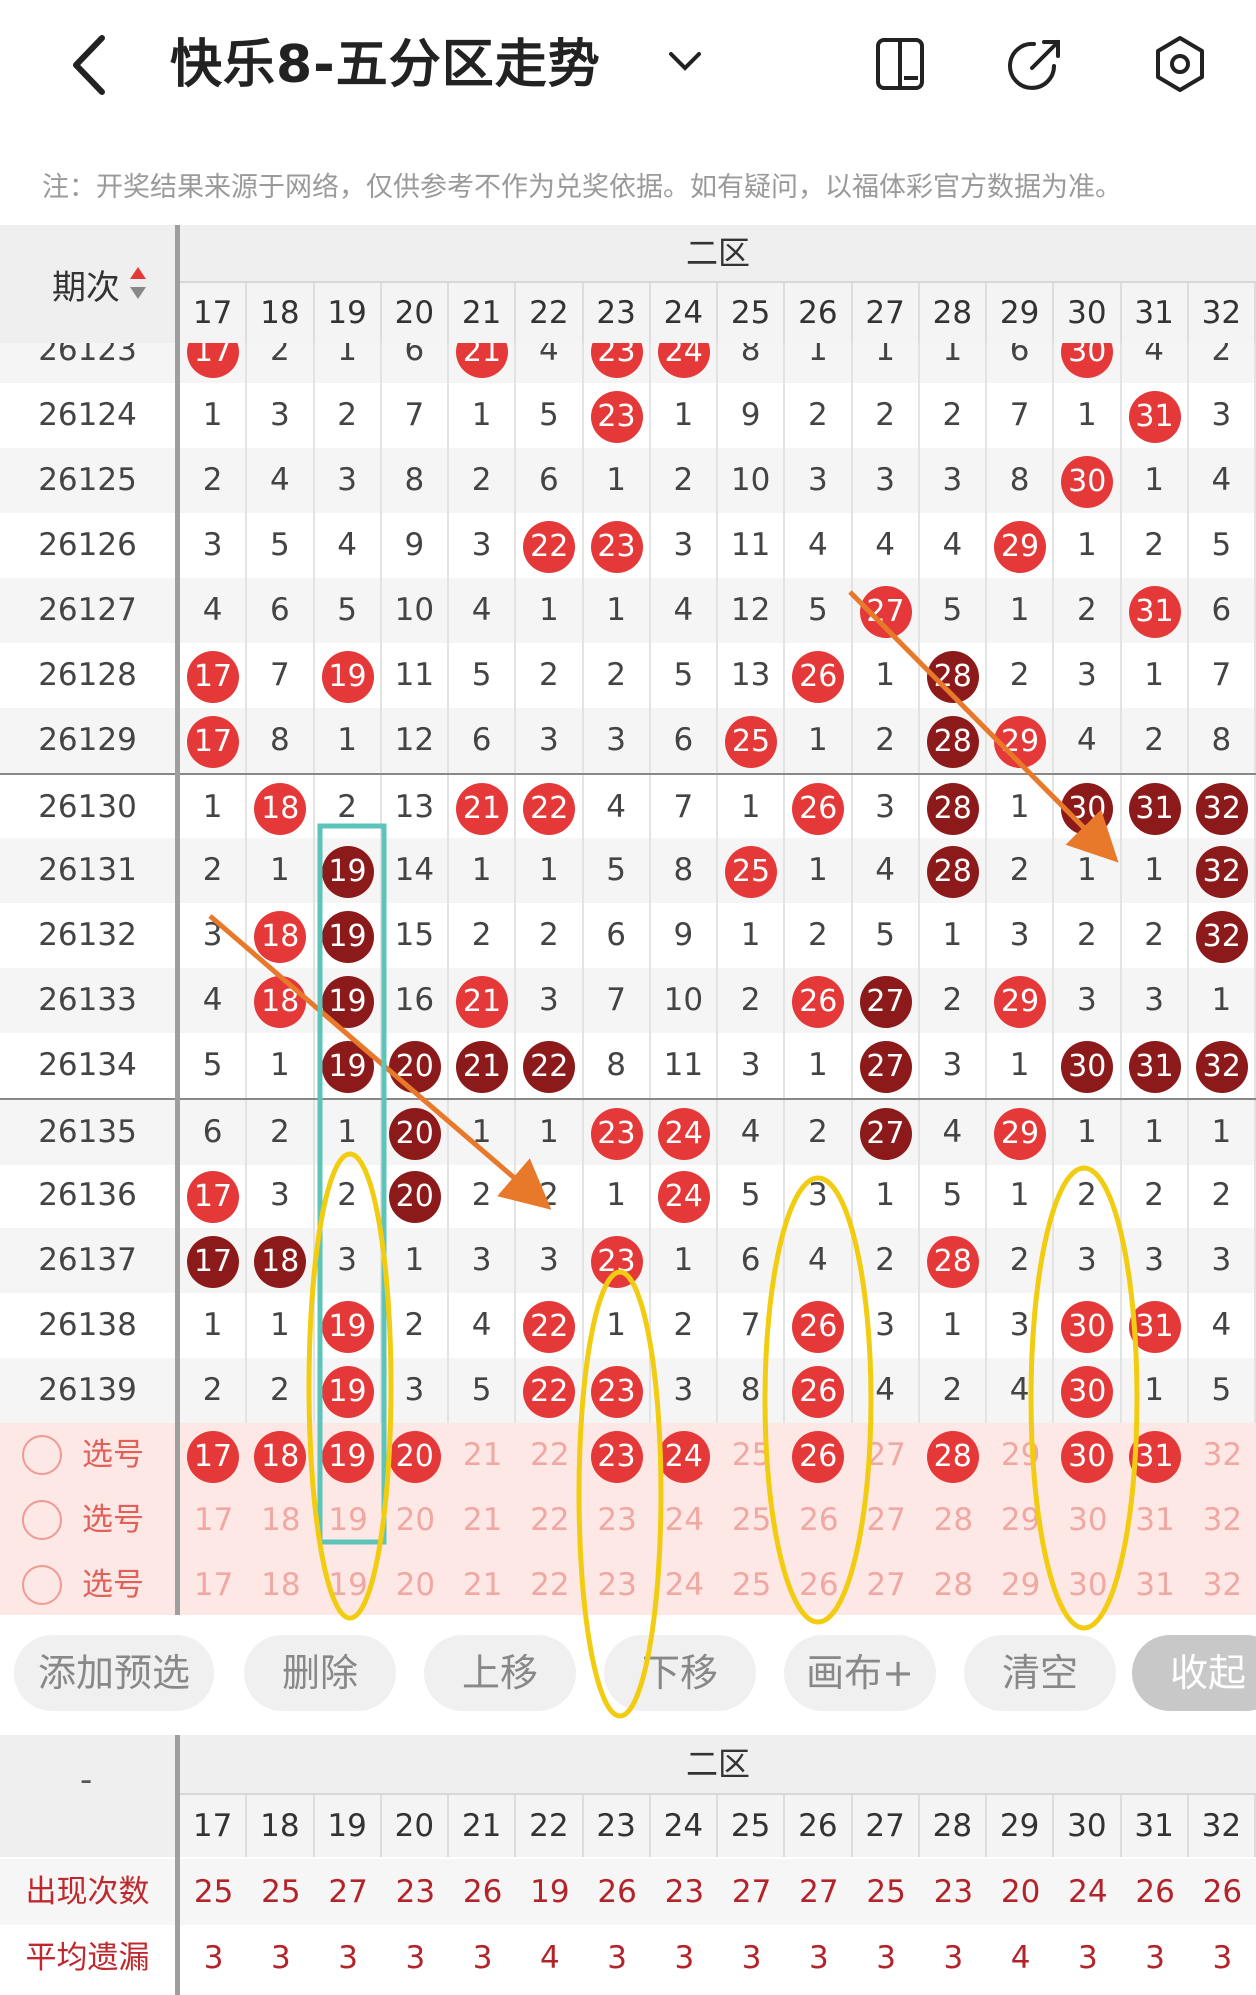 The height and width of the screenshot is (1995, 1256). What do you see at coordinates (92, 65) in the screenshot?
I see `chevron-left-icon` at bounding box center [92, 65].